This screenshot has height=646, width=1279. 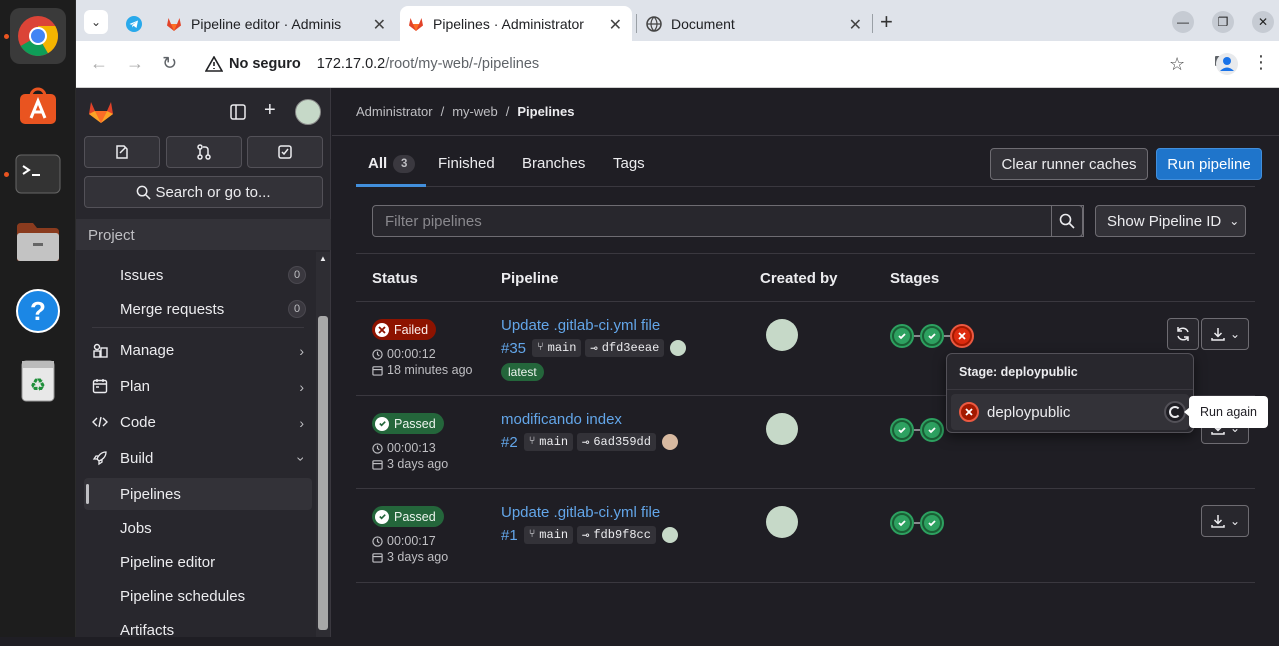 What do you see at coordinates (404, 329) in the screenshot?
I see `status-badge: Failed` at bounding box center [404, 329].